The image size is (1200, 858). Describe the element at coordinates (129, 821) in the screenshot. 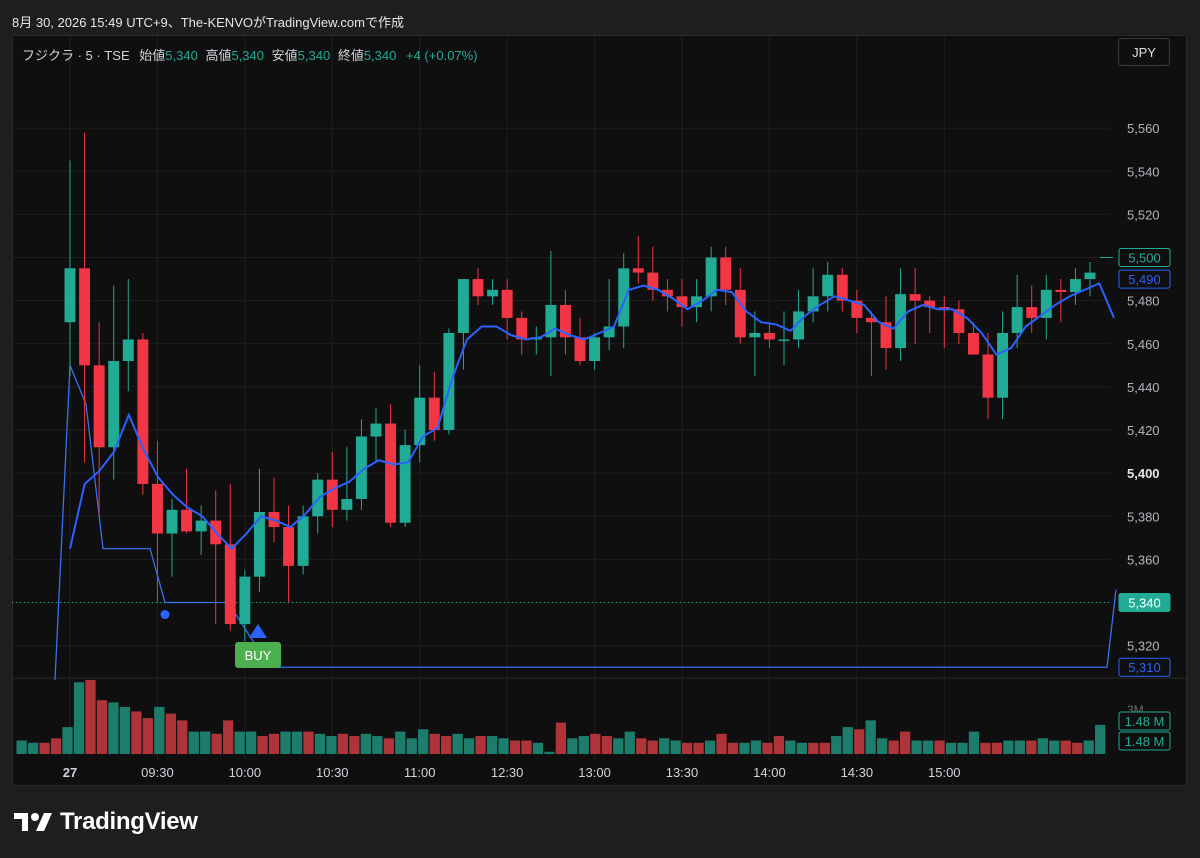

I see `brand-name: TradingView` at that location.